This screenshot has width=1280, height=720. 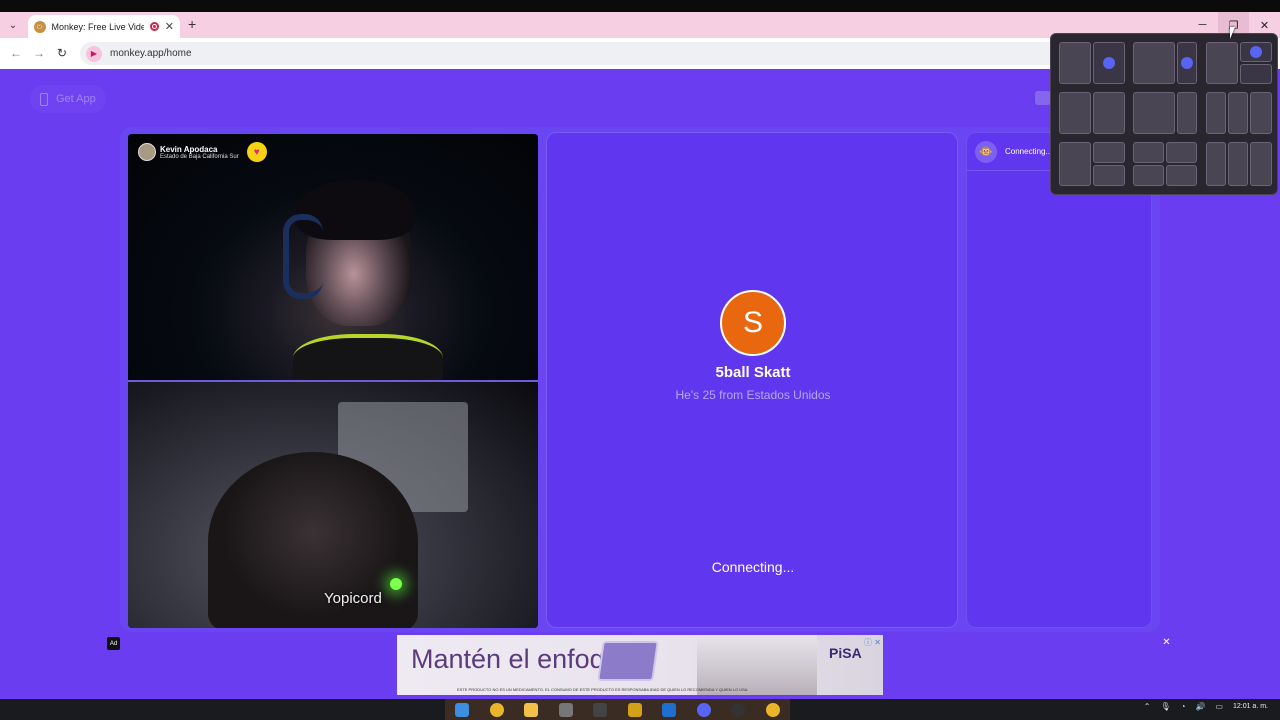 I want to click on start-icon, so click(x=462, y=709).